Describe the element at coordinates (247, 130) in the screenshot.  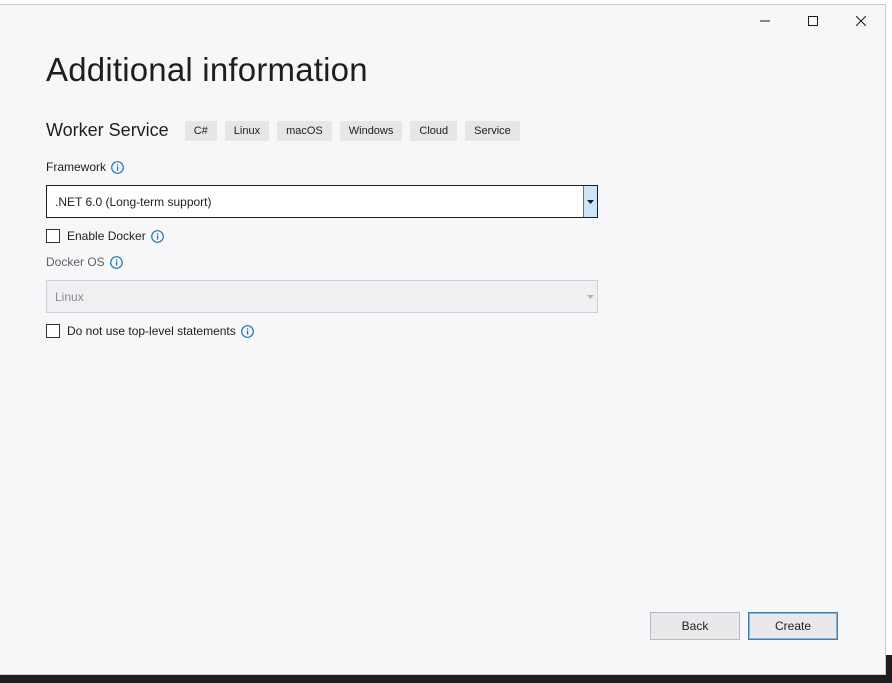
I see `template-tag: Linux` at that location.